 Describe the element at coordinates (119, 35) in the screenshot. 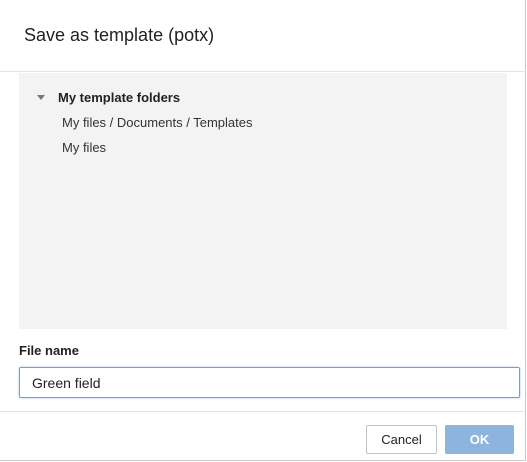

I see `dialog-title: Save as template (potx)` at that location.